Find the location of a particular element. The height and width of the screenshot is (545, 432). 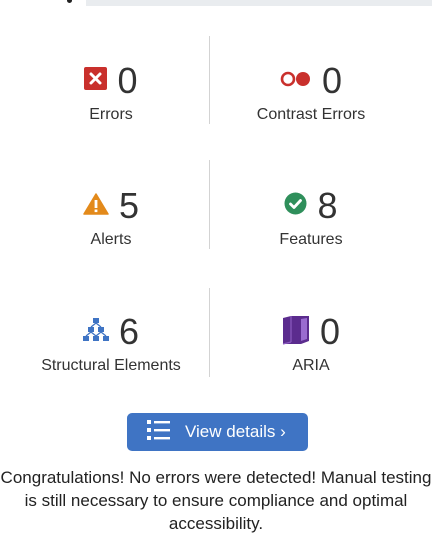

alerts-label: Alerts is located at coordinates (111, 239).